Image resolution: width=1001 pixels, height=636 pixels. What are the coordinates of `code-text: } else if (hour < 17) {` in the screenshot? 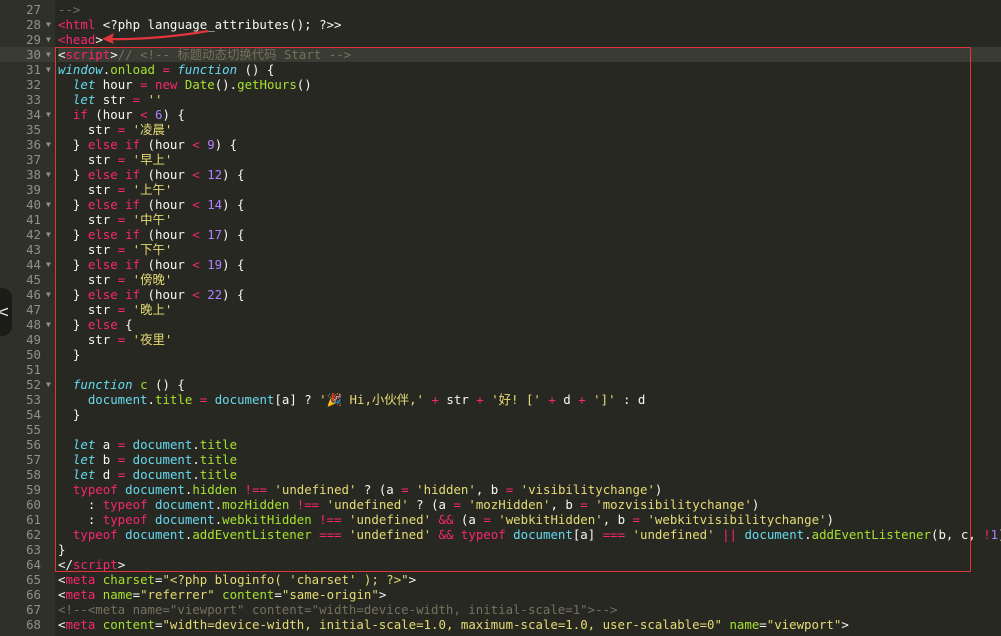 It's located at (529, 234).